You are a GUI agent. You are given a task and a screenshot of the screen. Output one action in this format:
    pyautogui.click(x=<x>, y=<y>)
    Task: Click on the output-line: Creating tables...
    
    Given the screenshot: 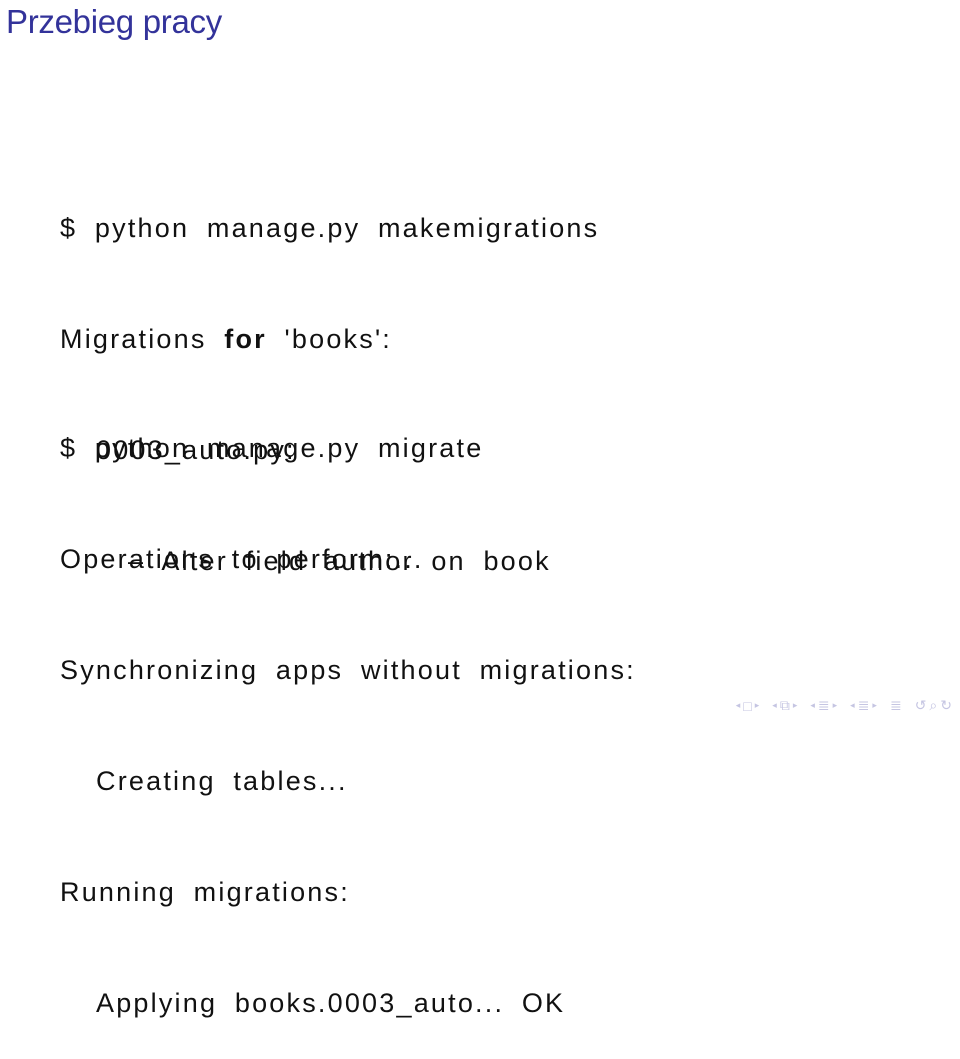 What is the action you would take?
    pyautogui.click(x=222, y=781)
    